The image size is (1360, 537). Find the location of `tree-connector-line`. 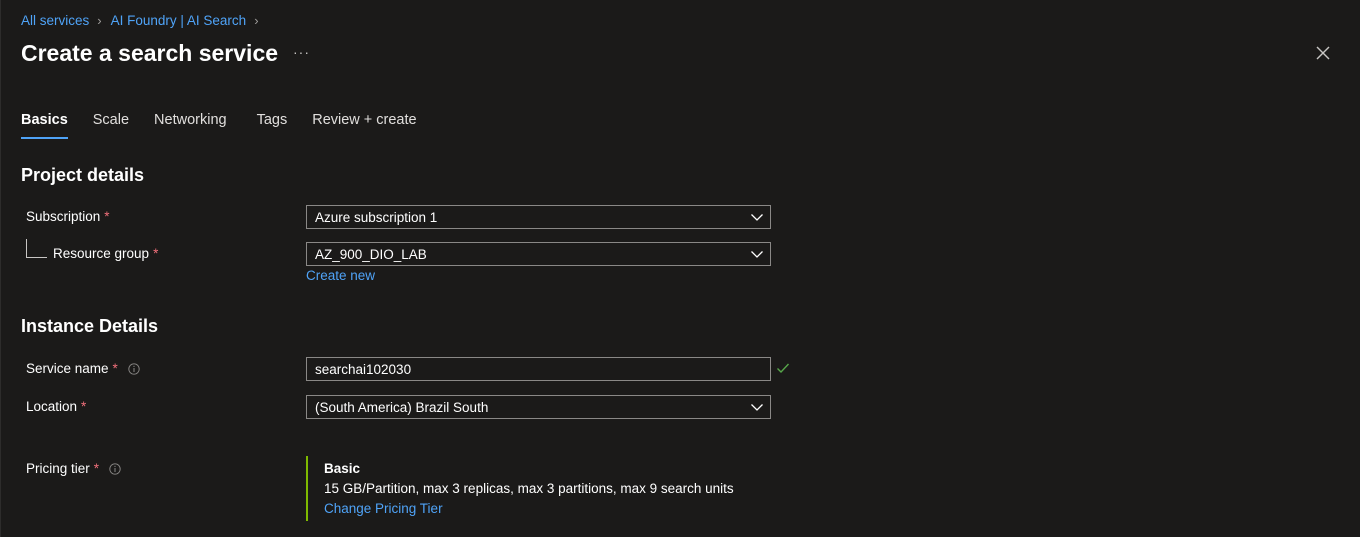

tree-connector-line is located at coordinates (36, 248).